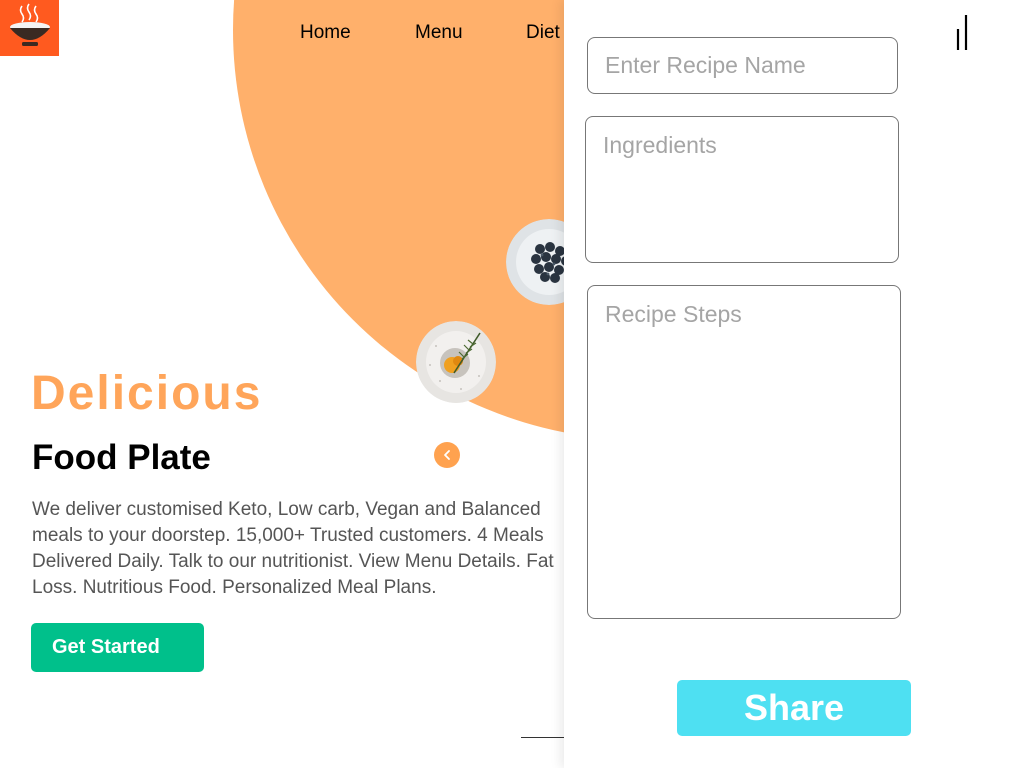 The width and height of the screenshot is (1024, 768). Describe the element at coordinates (147, 393) in the screenshot. I see `hero-title: Delicious` at that location.